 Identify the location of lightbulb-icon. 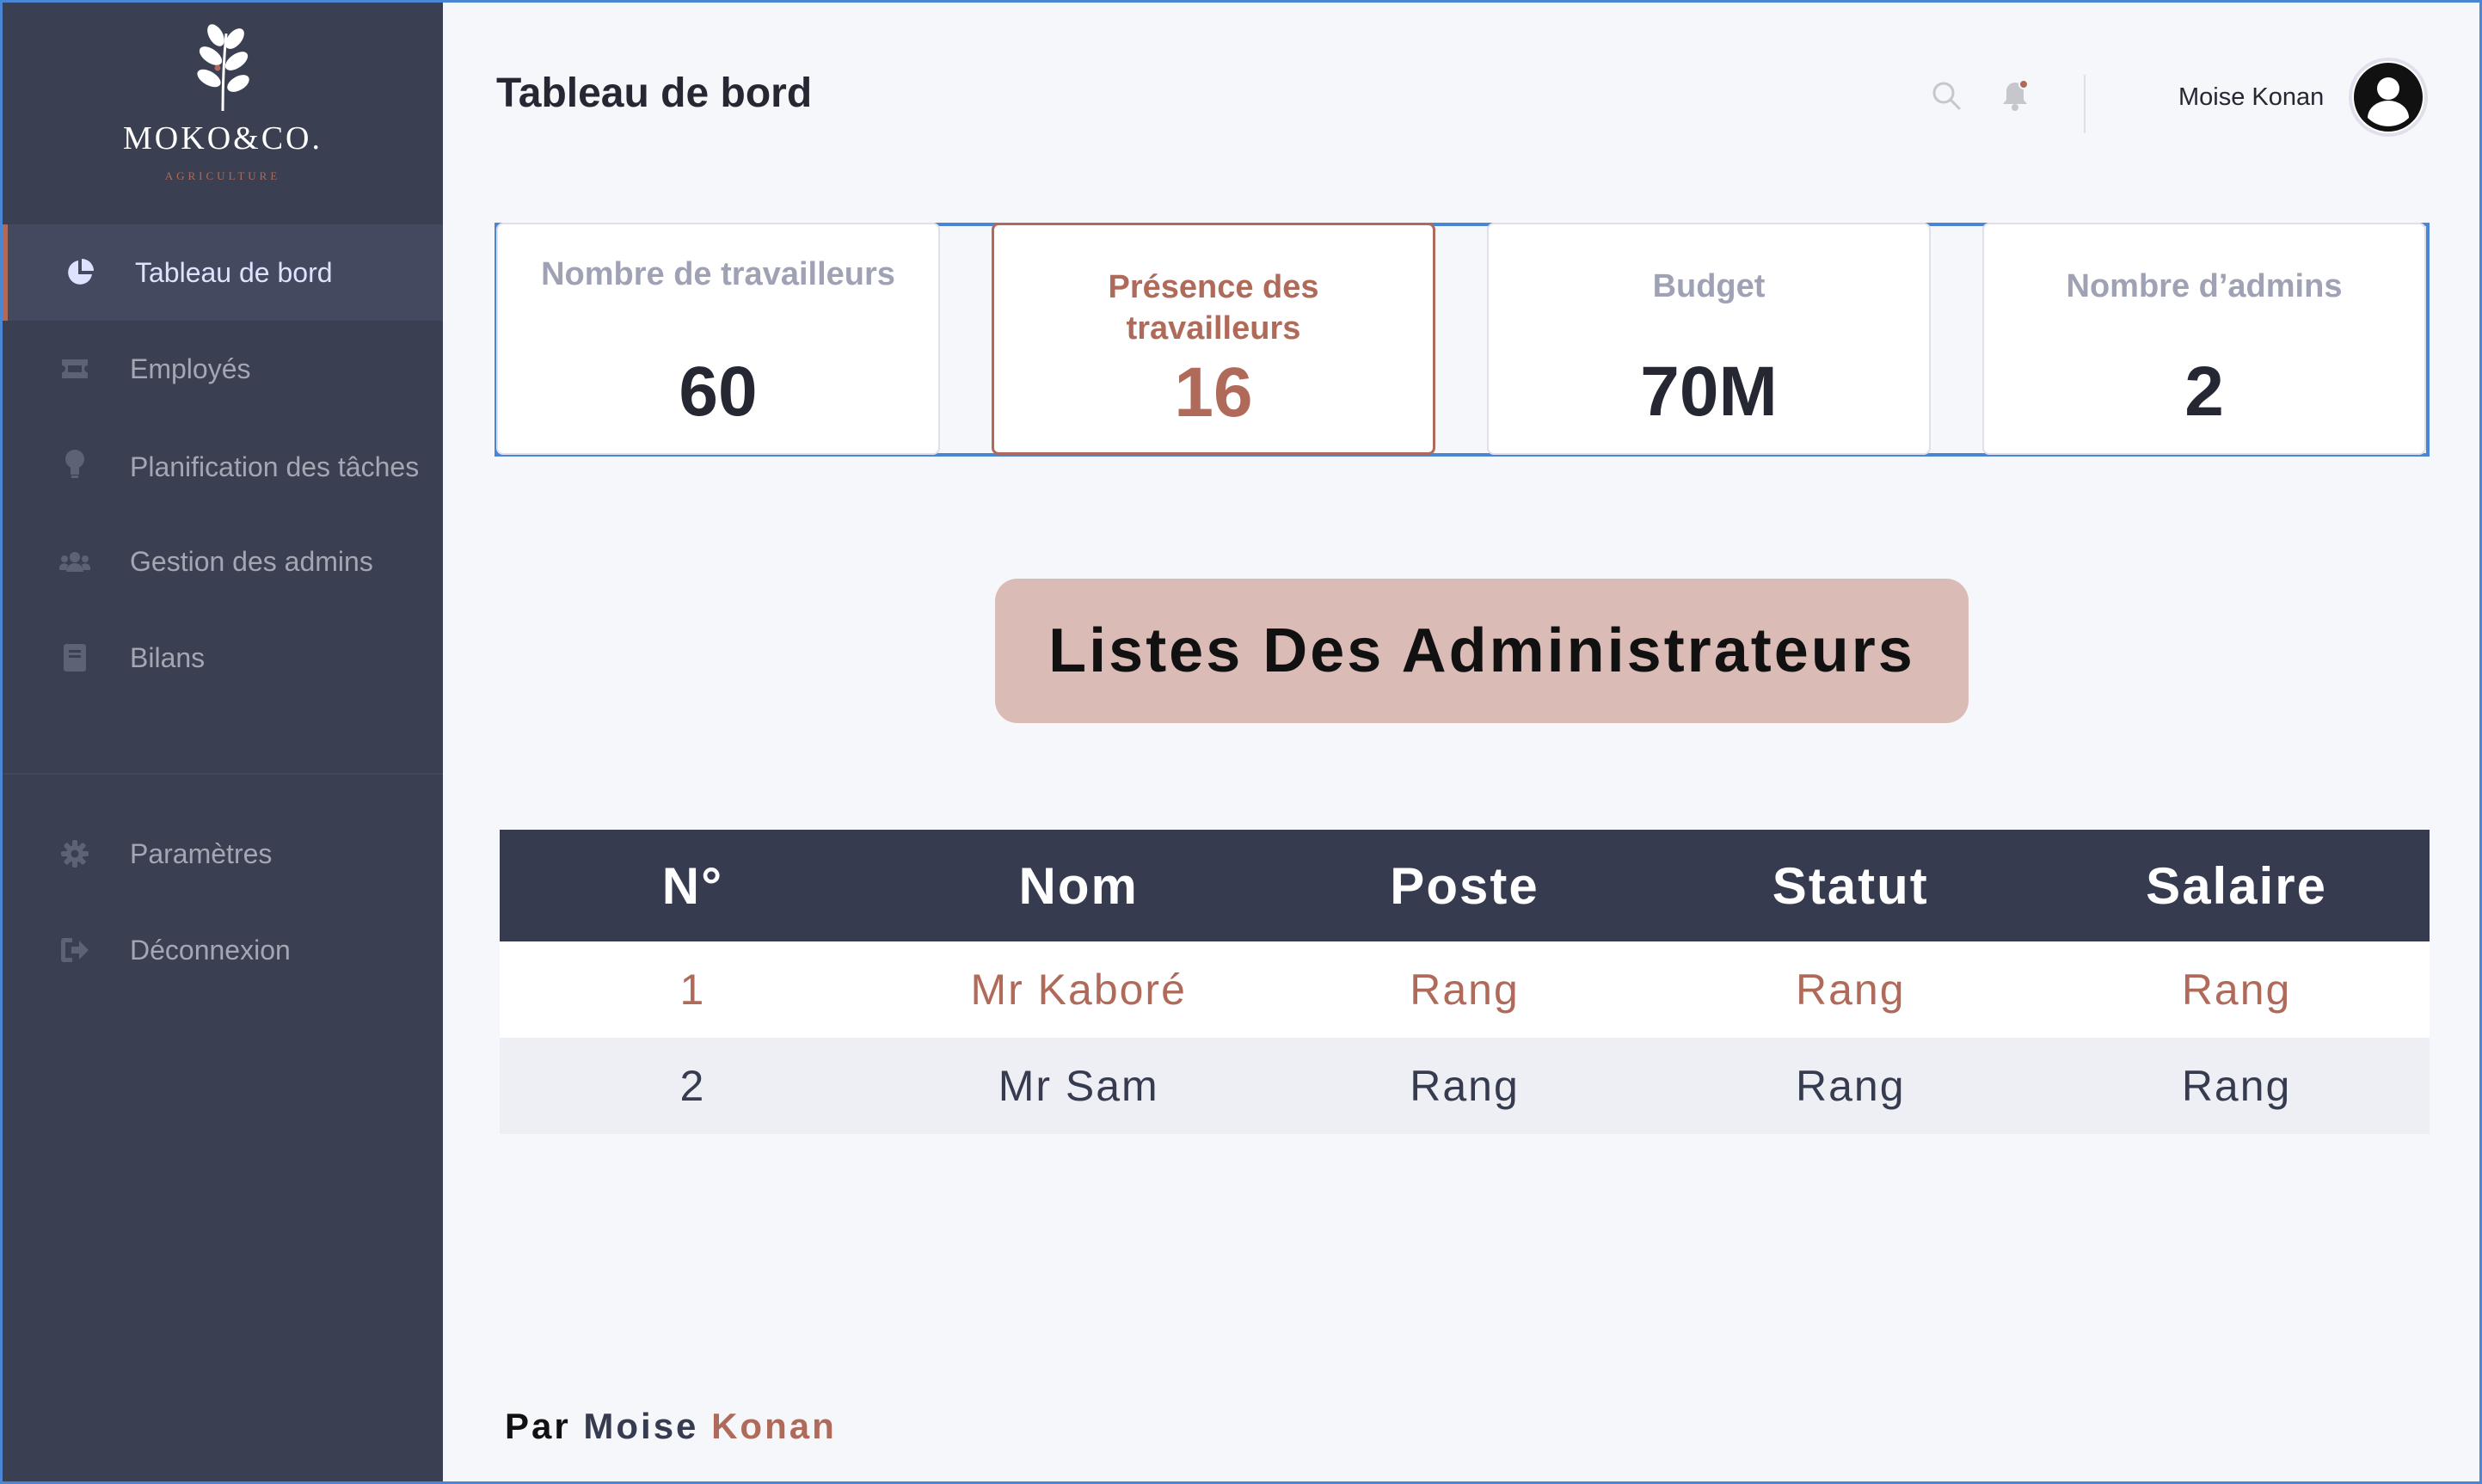
(74, 463).